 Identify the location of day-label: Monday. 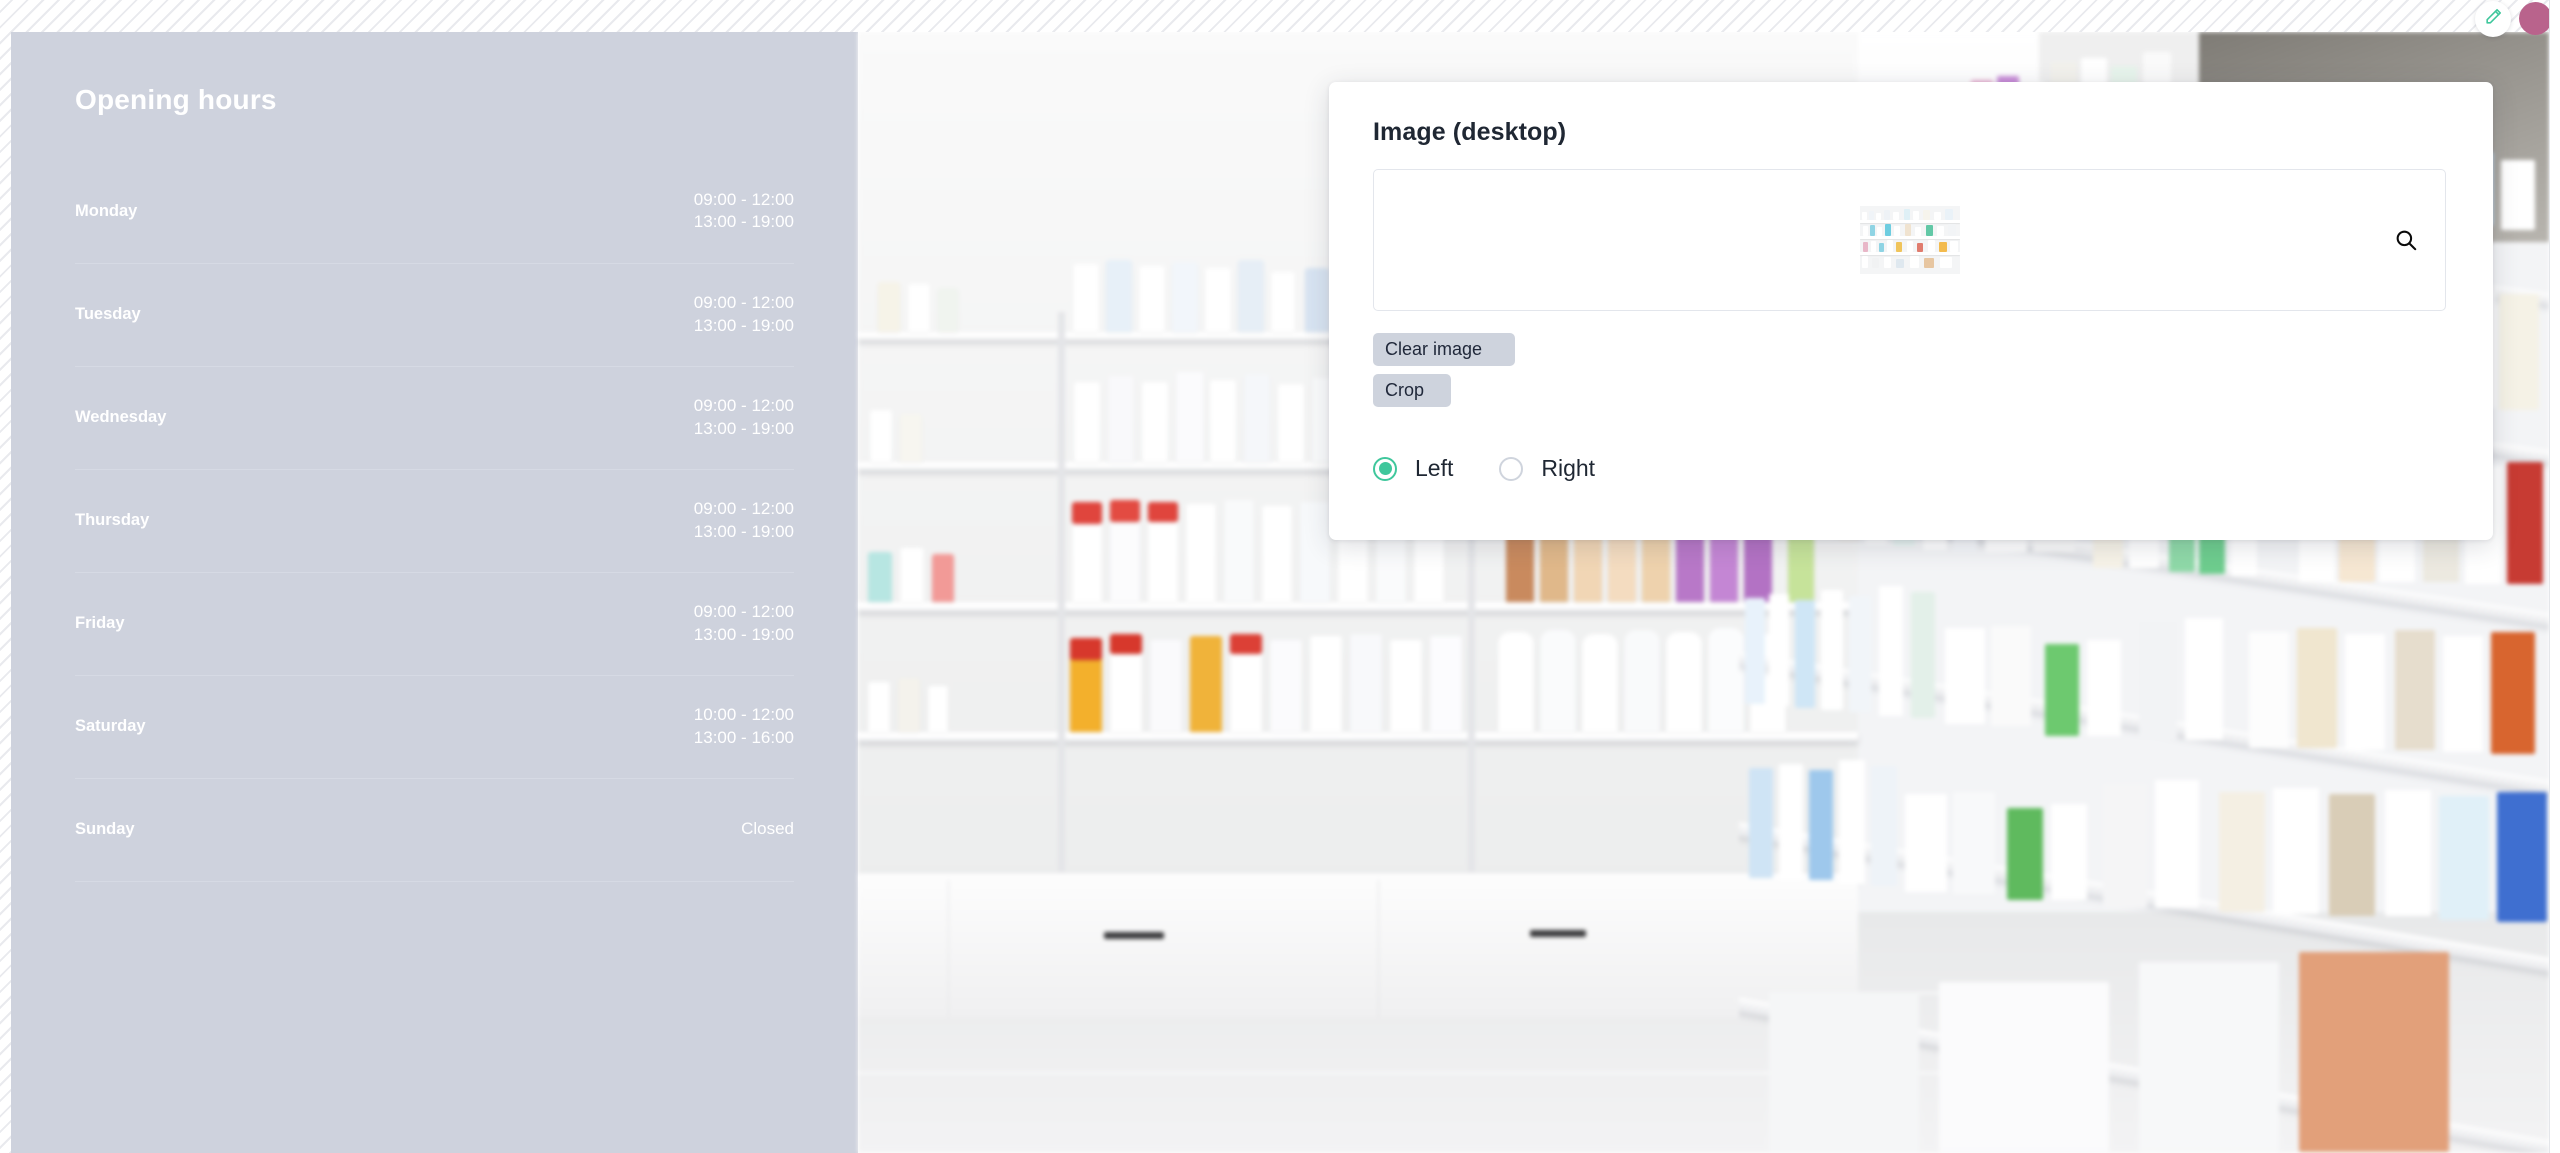
(246, 212).